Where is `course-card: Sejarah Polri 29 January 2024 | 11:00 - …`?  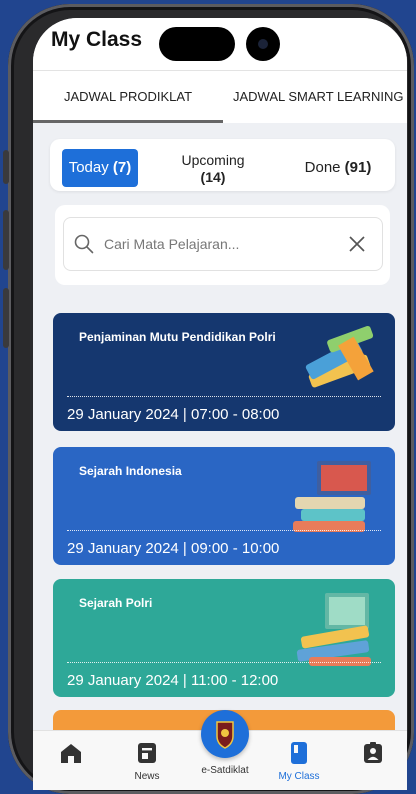 course-card: Sejarah Polri 29 January 2024 | 11:00 - … is located at coordinates (224, 638).